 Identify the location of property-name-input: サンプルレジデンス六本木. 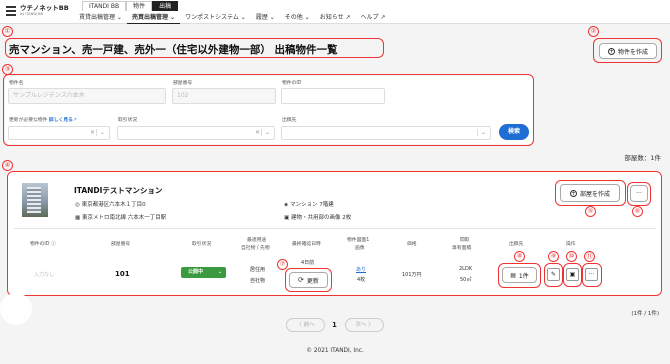
(87, 96).